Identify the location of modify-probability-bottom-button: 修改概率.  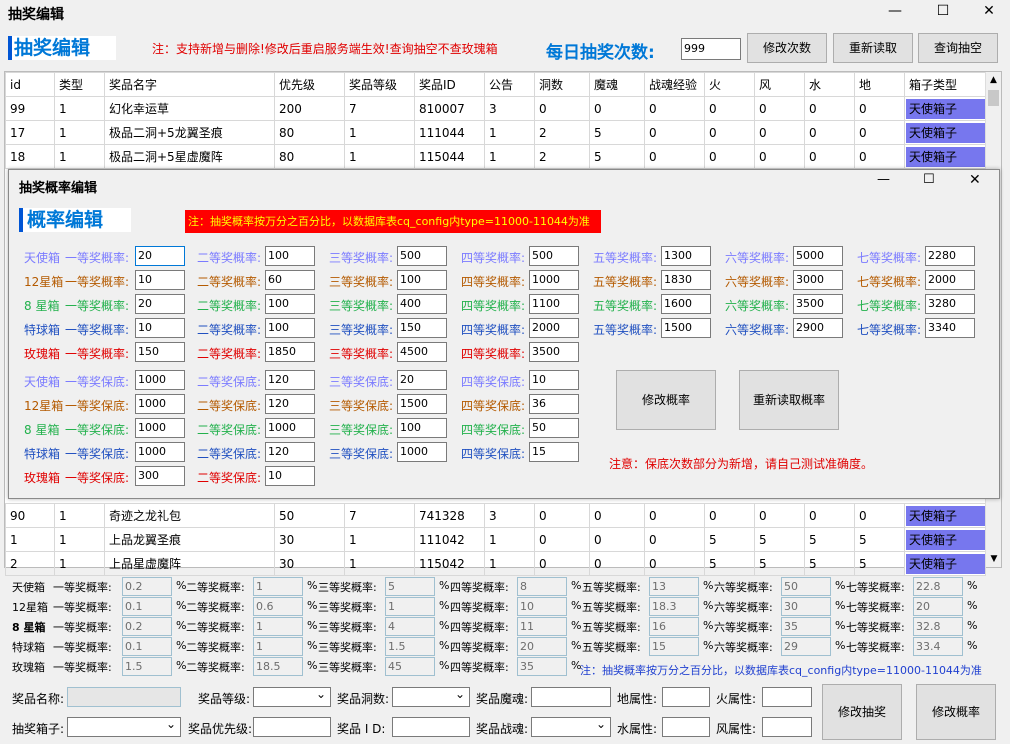
(956, 712).